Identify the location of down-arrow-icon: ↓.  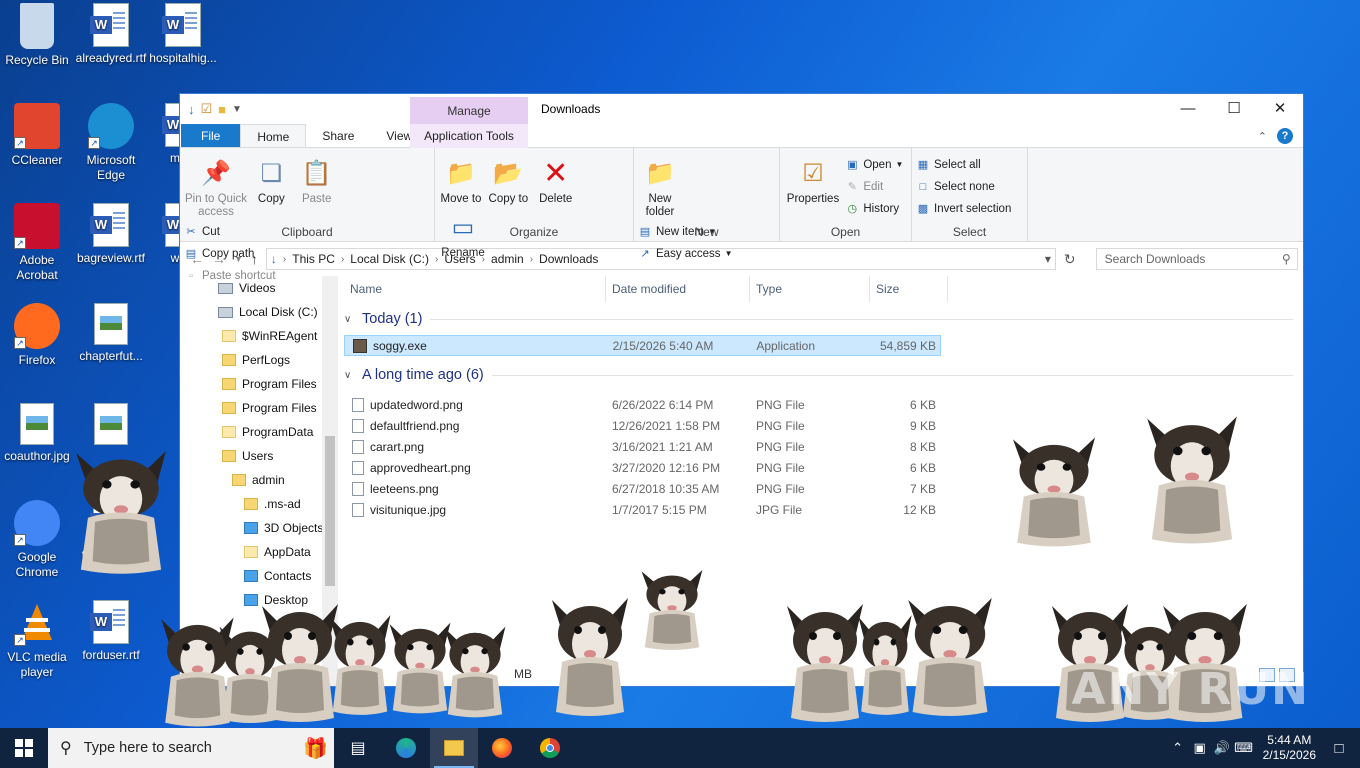
(191, 109).